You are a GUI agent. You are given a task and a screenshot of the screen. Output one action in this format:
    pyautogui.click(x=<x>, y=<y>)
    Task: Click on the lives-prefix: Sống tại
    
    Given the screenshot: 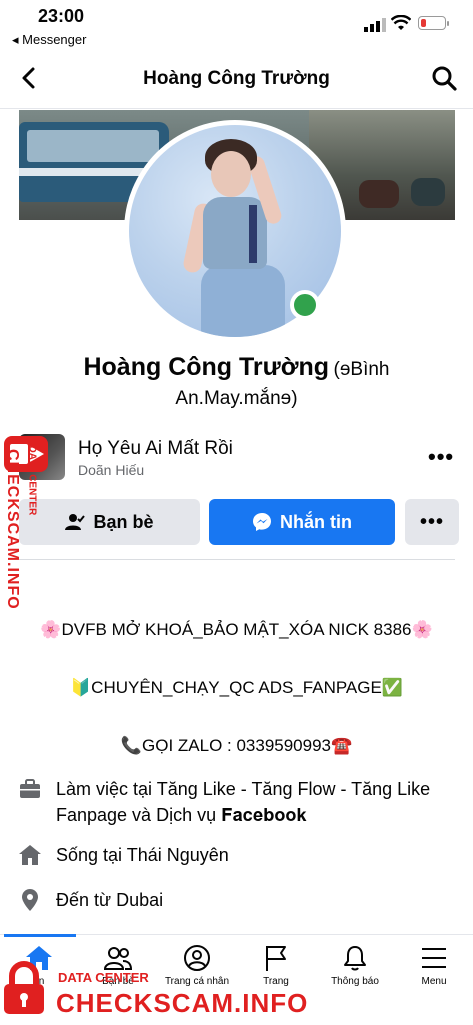 What is the action you would take?
    pyautogui.click(x=91, y=855)
    